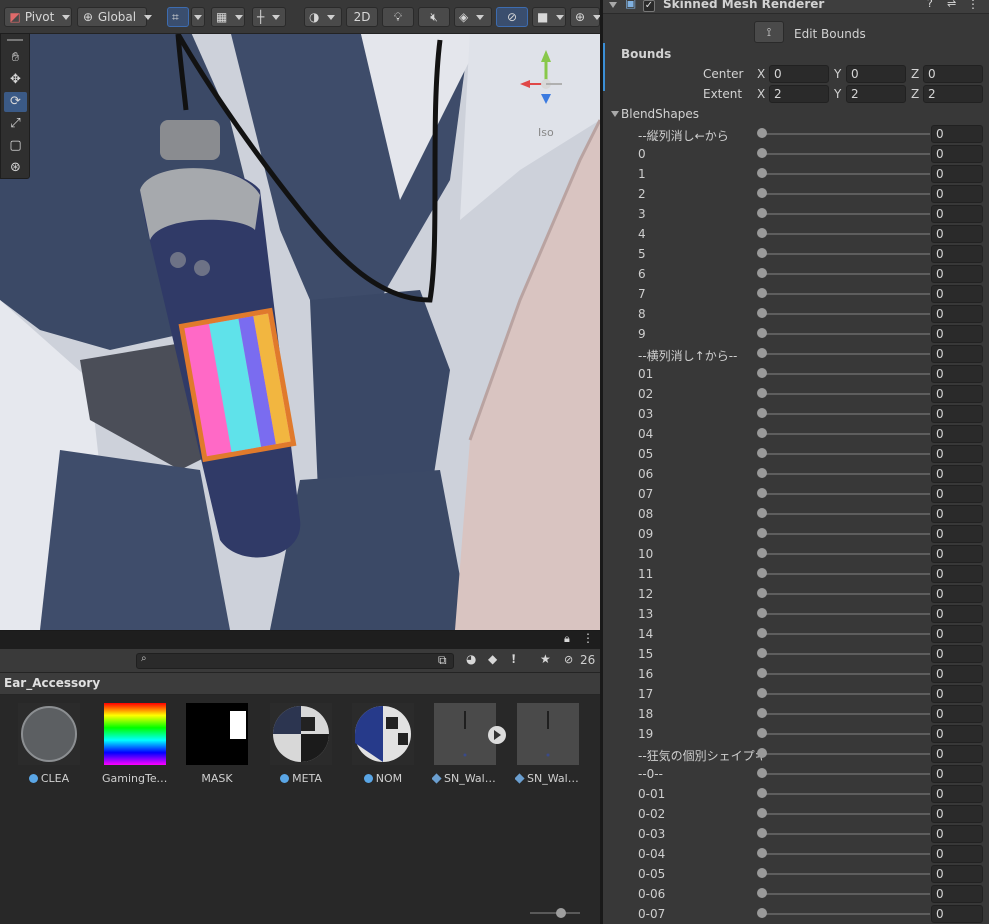  What do you see at coordinates (513, 659) in the screenshot?
I see `warning-icon: ❗︎` at bounding box center [513, 659].